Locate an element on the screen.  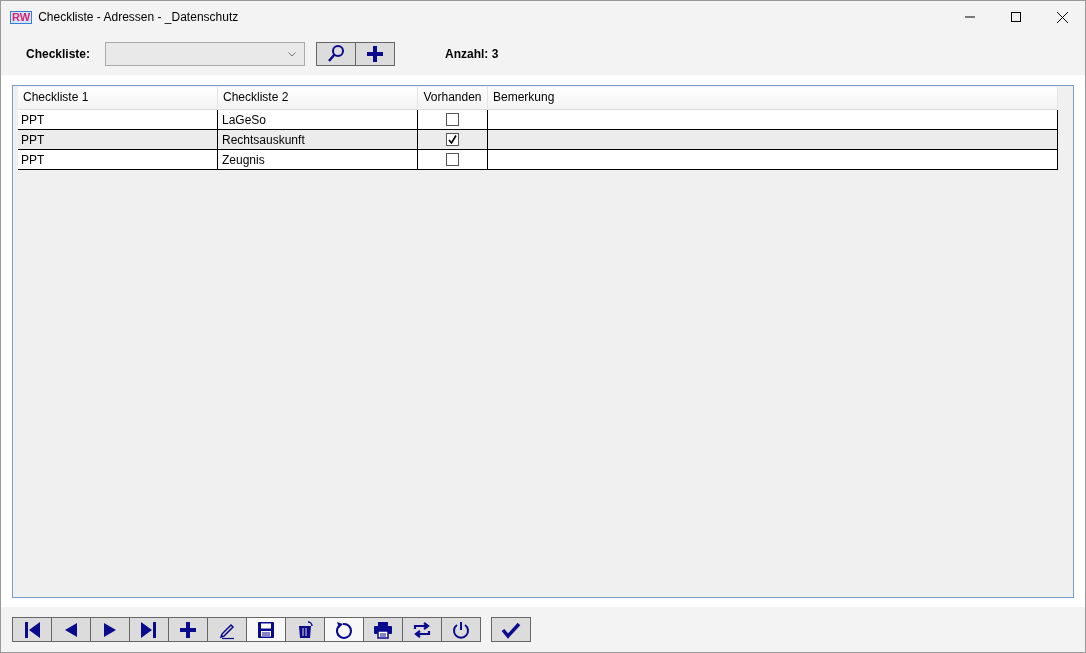
app-logo: RW is located at coordinates (21, 17).